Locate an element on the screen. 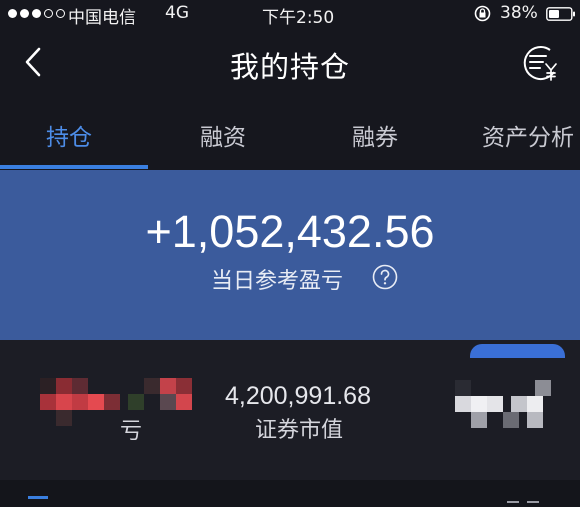  status-time: 下午2:50 is located at coordinates (298, 18).